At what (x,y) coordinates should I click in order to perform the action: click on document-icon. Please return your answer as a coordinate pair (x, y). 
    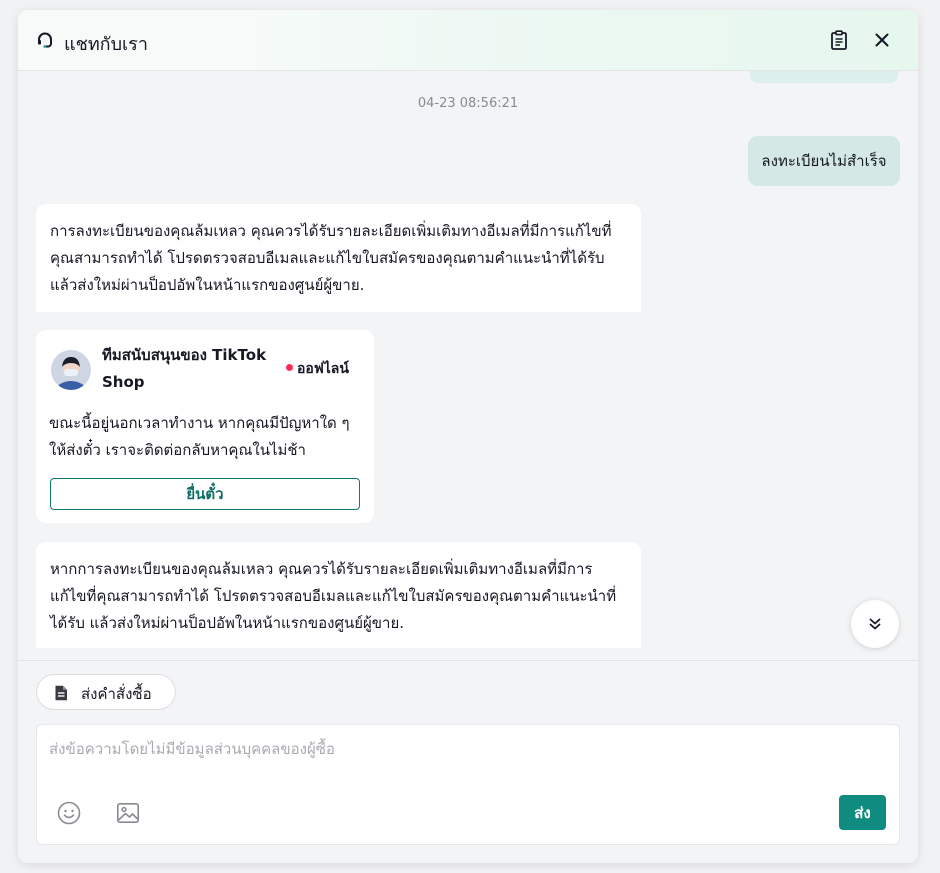
    Looking at the image, I should click on (61, 693).